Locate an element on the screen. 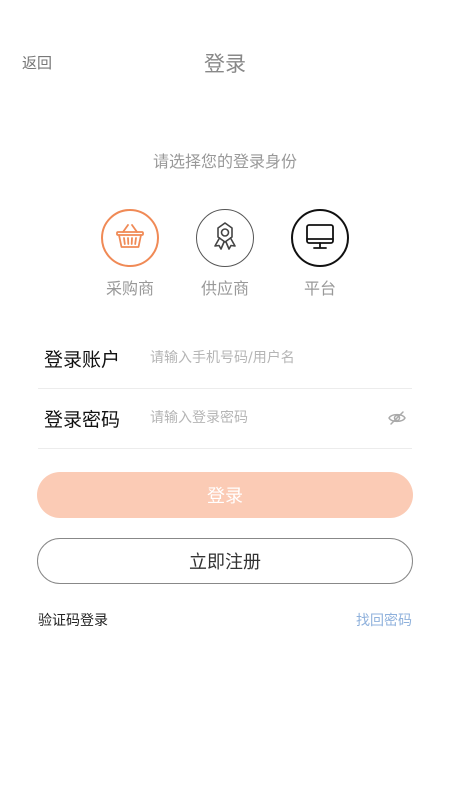 The width and height of the screenshot is (450, 800). role-option-supplier: 供应商 is located at coordinates (225, 254).